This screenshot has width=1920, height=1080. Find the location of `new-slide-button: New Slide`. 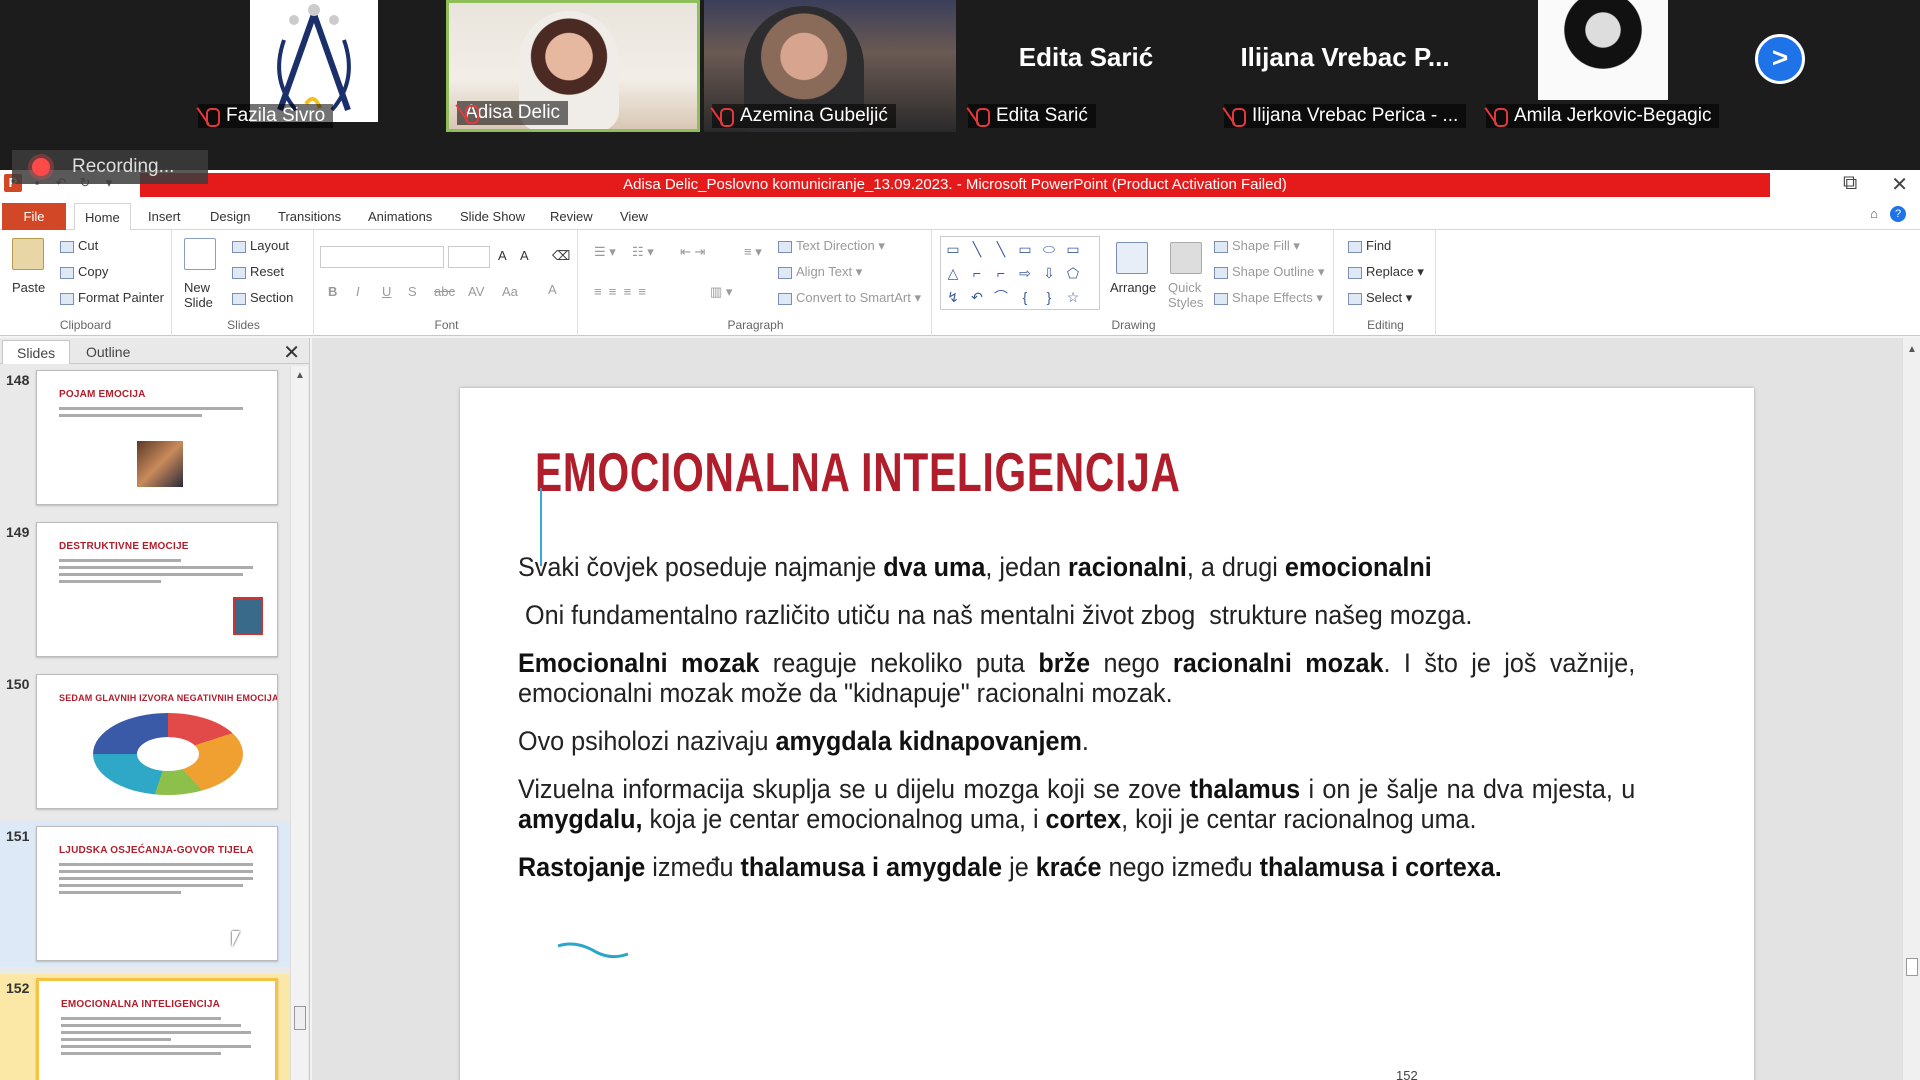

new-slide-button: New Slide is located at coordinates (204, 295).